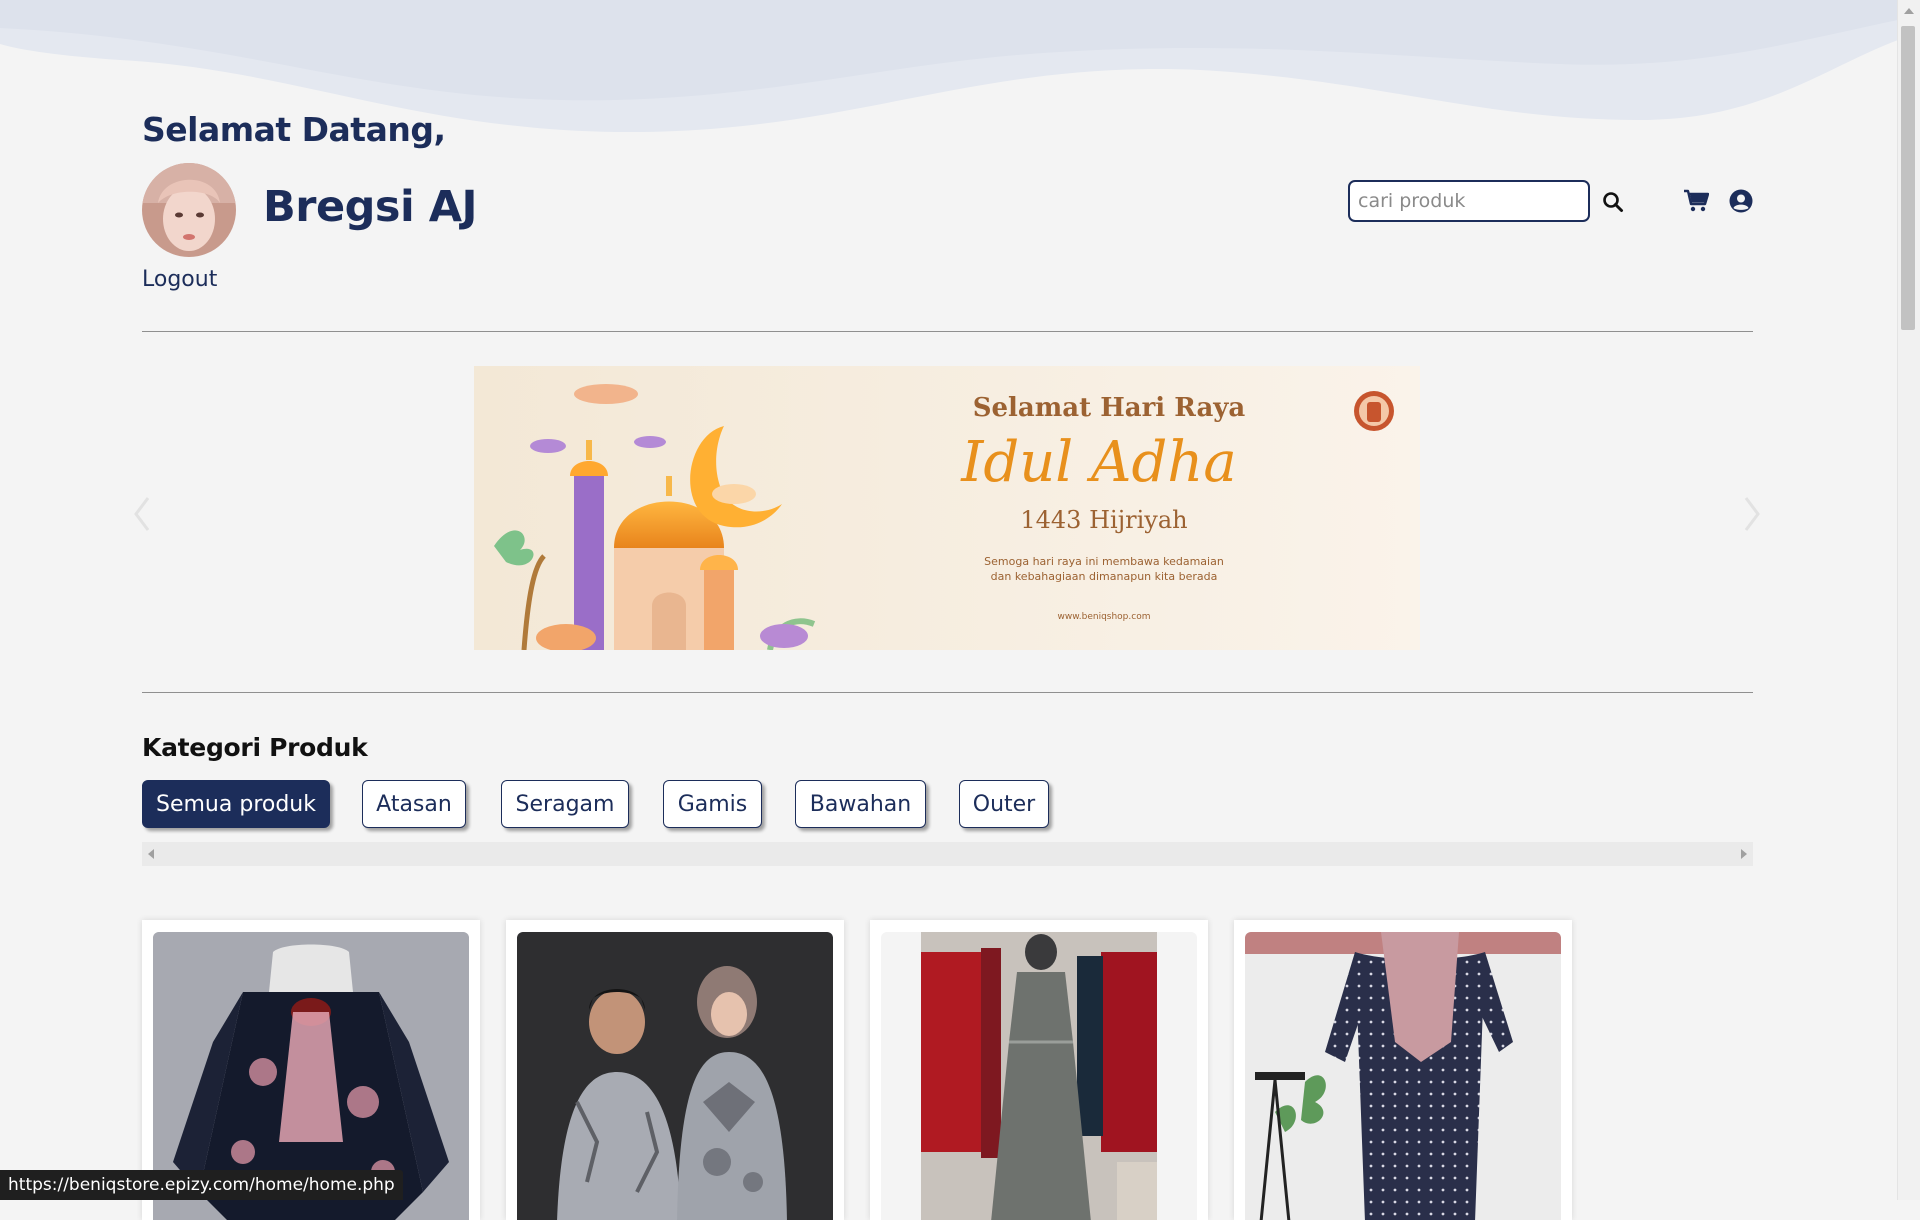  What do you see at coordinates (142, 514) in the screenshot?
I see `carousel-prev-icon` at bounding box center [142, 514].